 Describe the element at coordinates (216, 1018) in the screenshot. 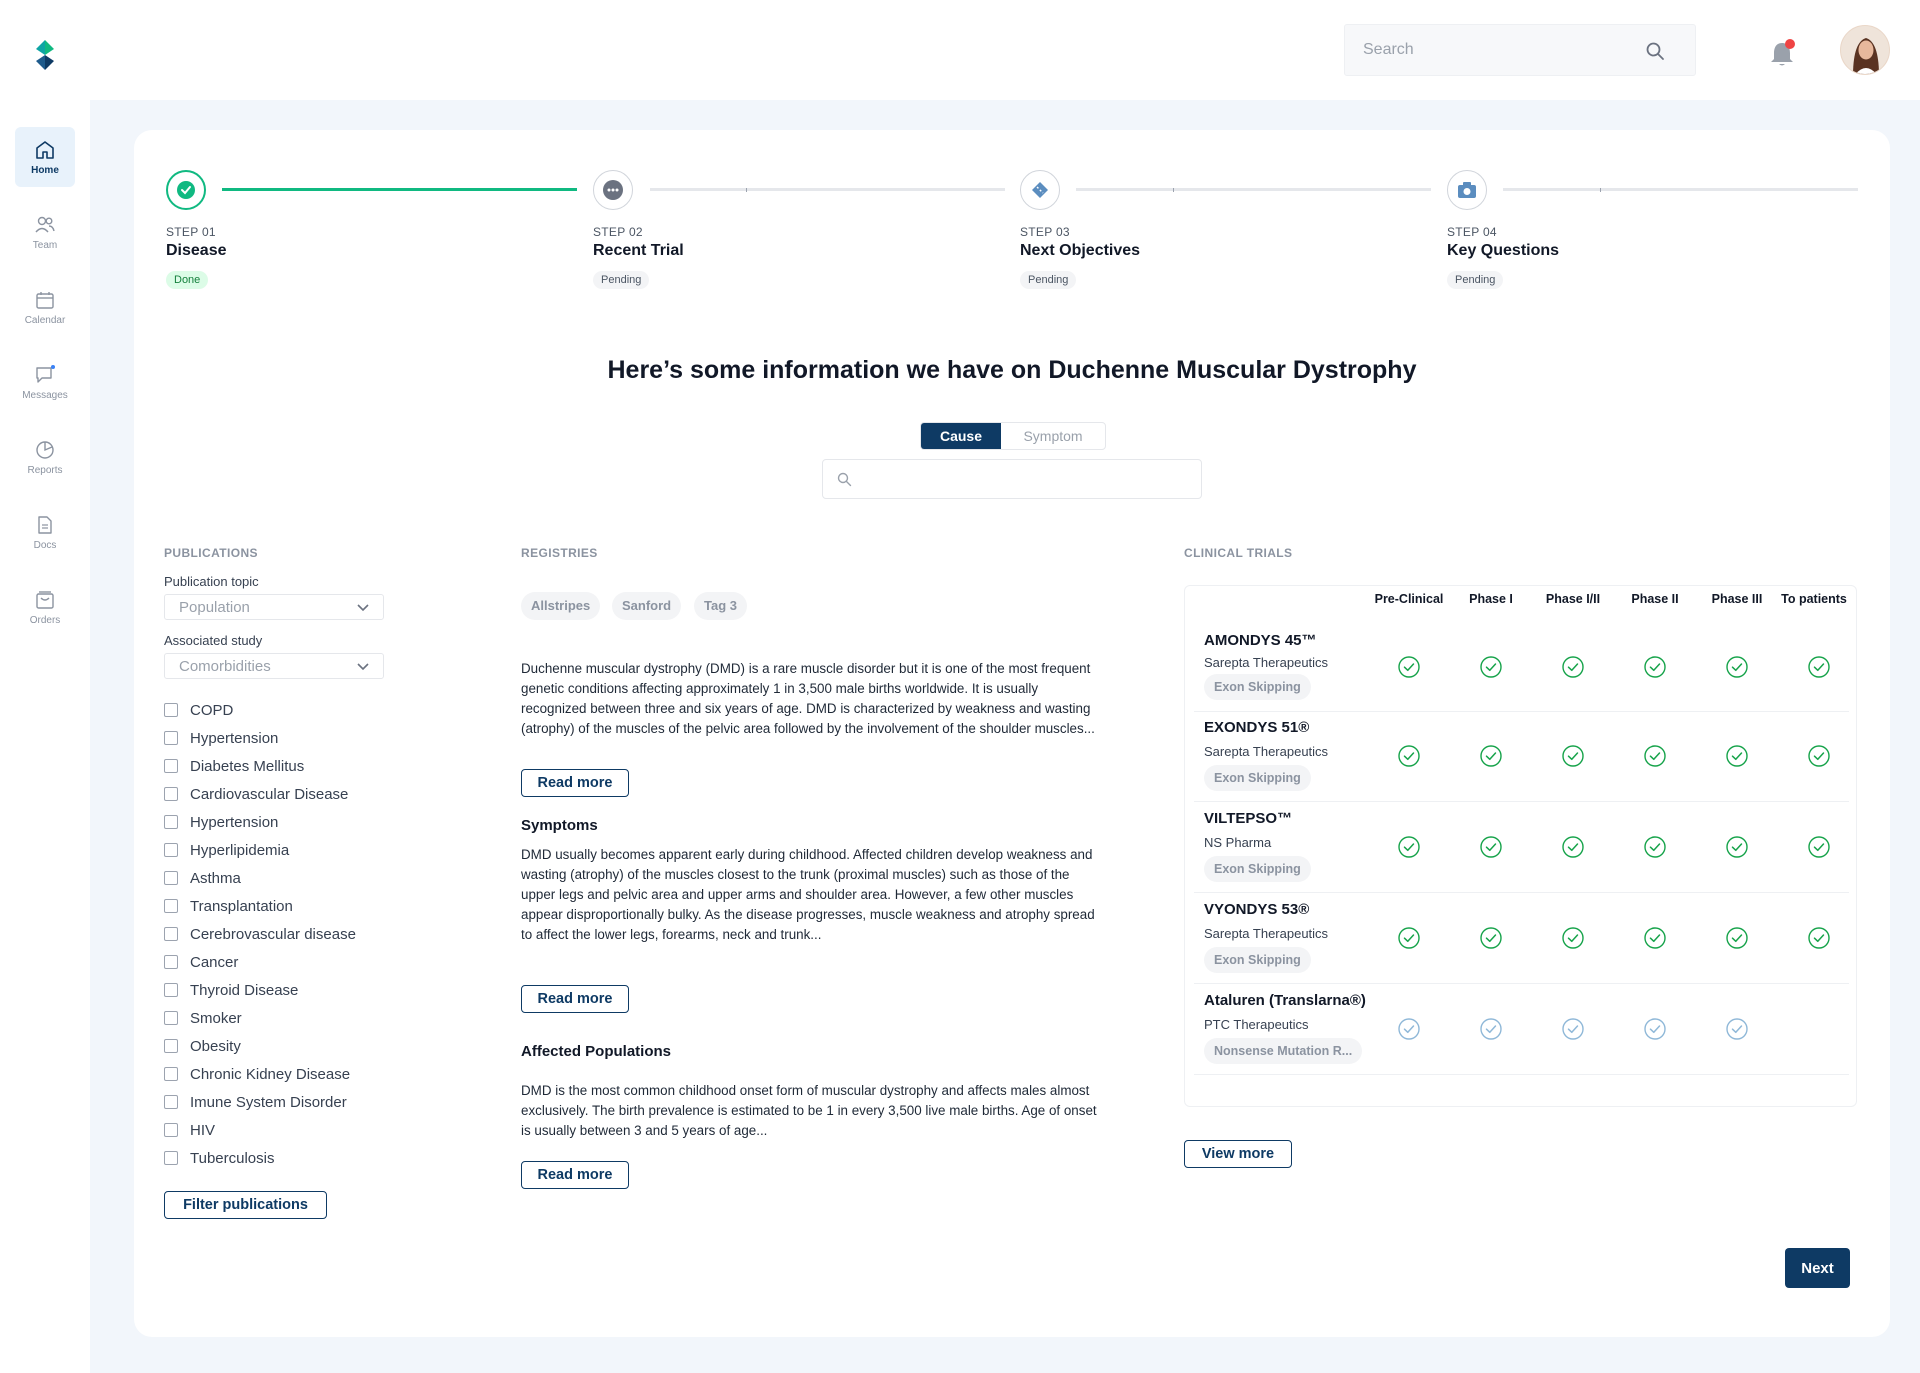

I see `condition-label: Smoker` at that location.